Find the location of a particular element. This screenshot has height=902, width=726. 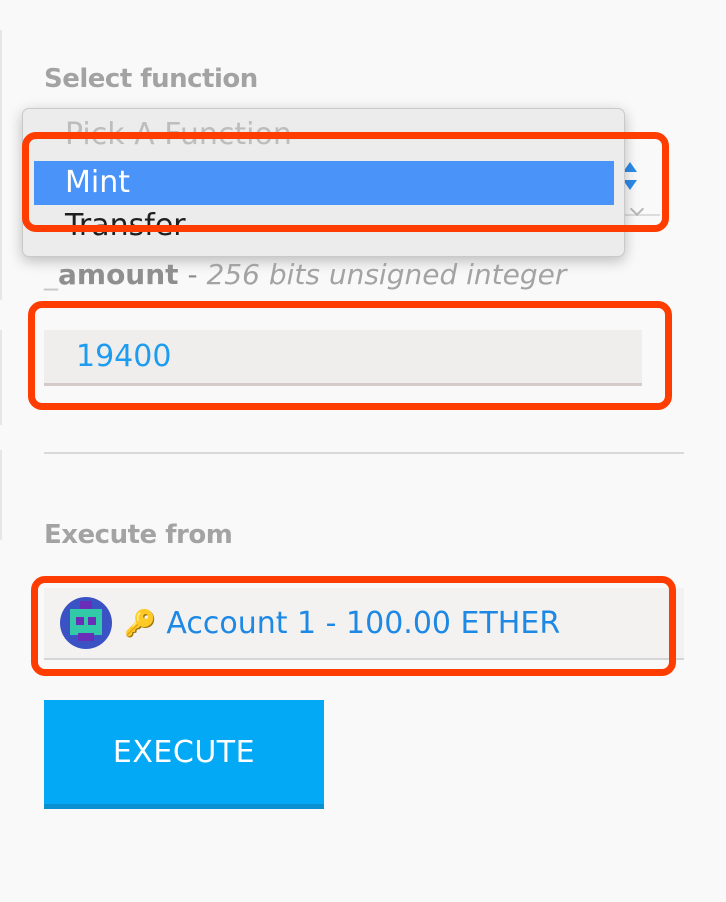

execute-from-label: Execute from is located at coordinates (138, 535).